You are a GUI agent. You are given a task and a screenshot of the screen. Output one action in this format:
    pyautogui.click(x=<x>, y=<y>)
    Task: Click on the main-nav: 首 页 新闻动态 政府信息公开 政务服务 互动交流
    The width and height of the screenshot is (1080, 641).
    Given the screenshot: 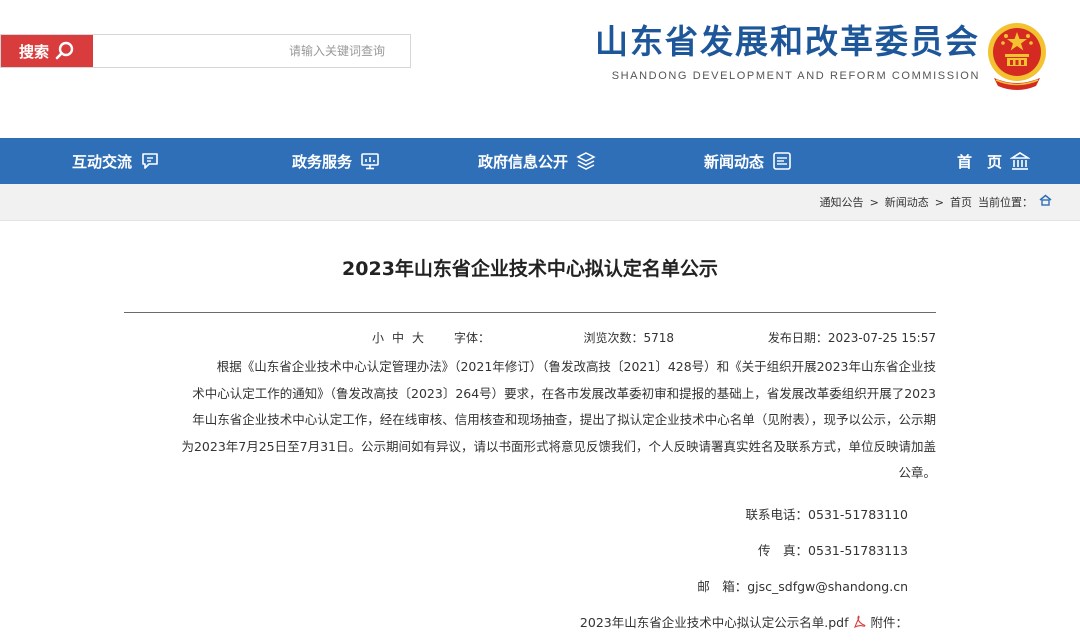 What is the action you would take?
    pyautogui.click(x=540, y=161)
    